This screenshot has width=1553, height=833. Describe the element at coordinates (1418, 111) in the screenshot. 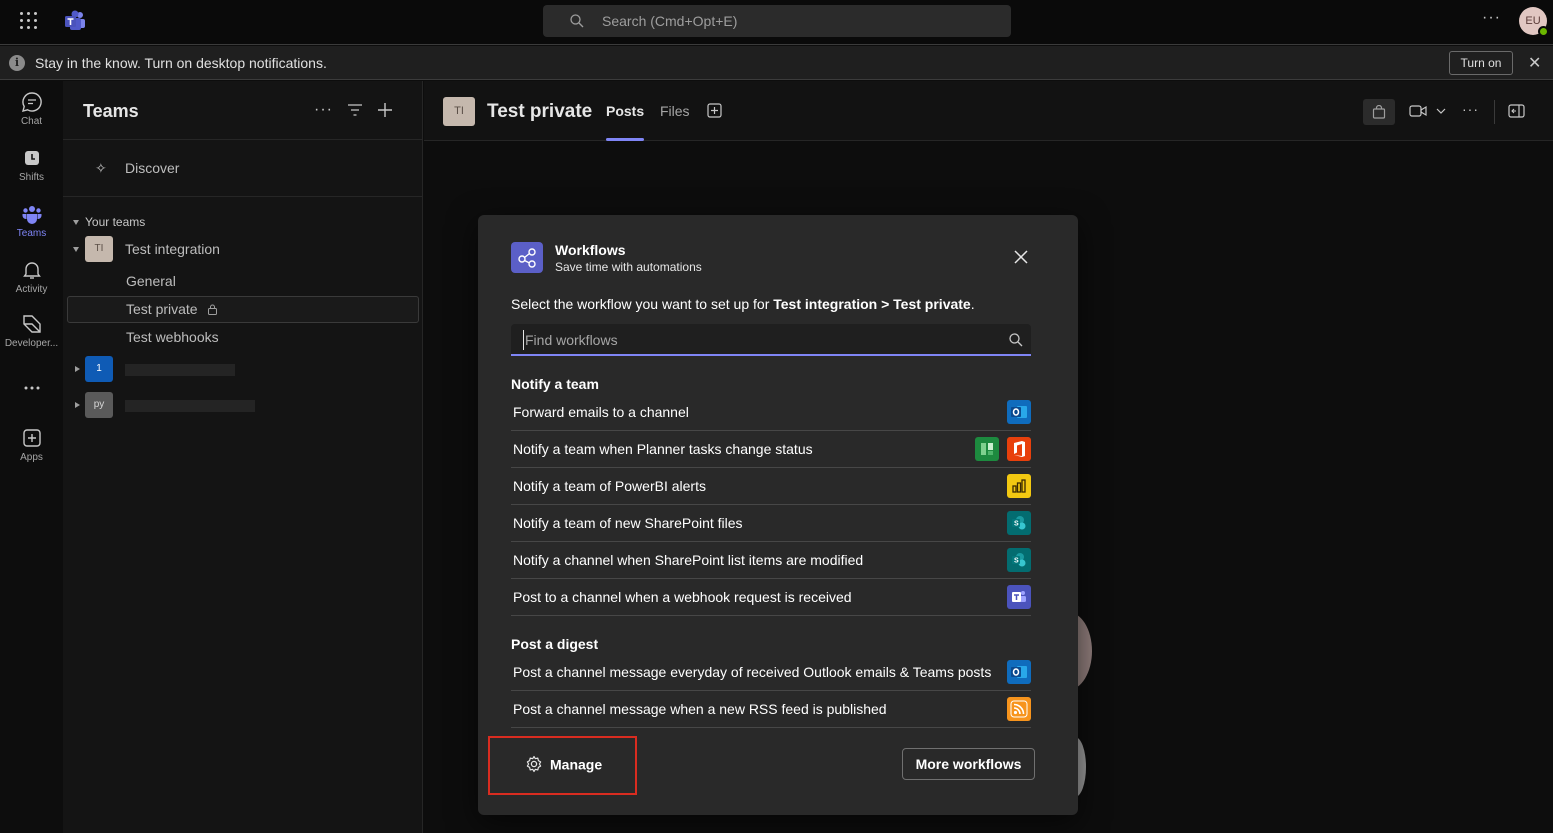

I see `video-call-icon` at that location.